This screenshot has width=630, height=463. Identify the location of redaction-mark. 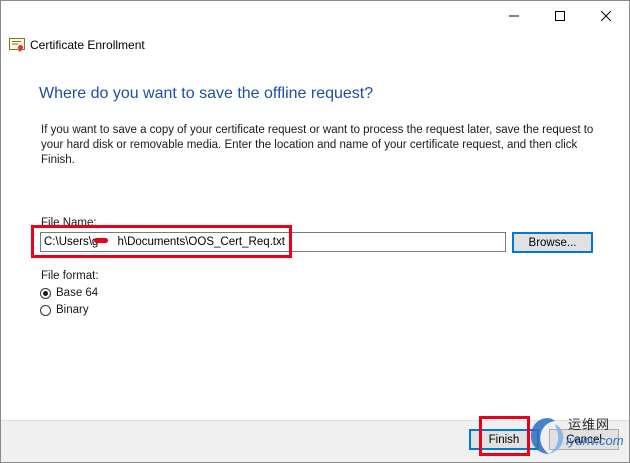
(101, 240).